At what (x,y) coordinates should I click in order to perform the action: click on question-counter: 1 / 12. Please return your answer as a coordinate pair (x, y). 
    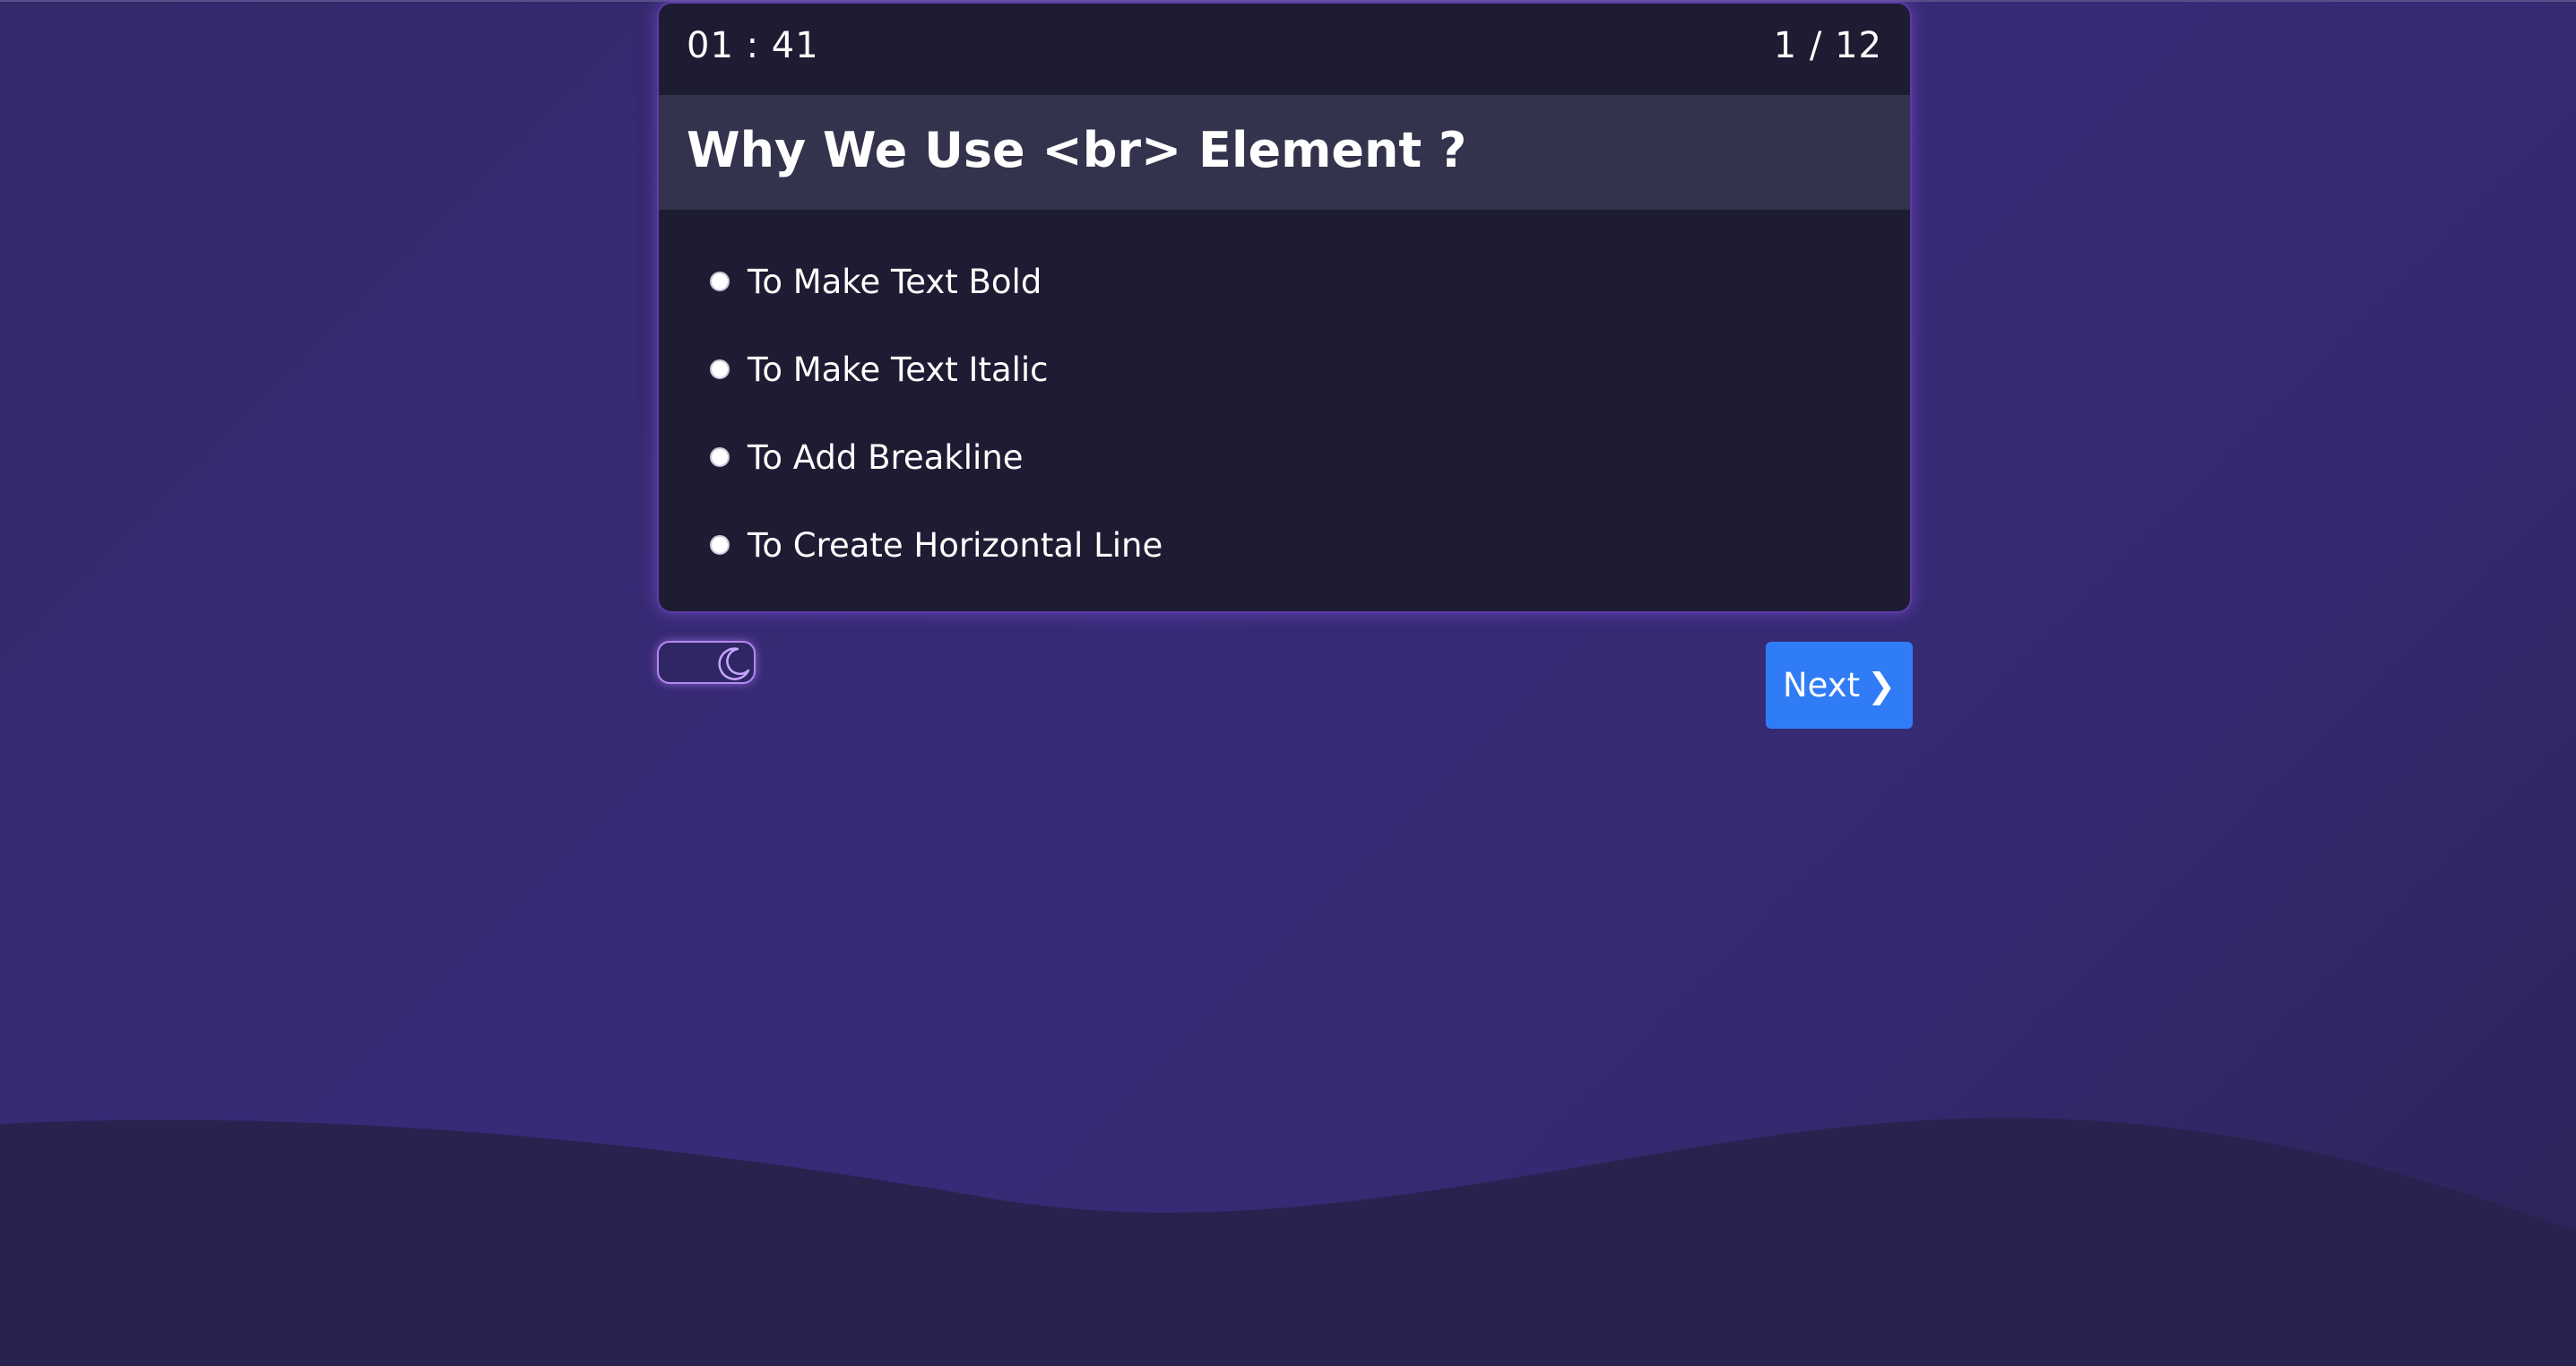
    Looking at the image, I should click on (1827, 46).